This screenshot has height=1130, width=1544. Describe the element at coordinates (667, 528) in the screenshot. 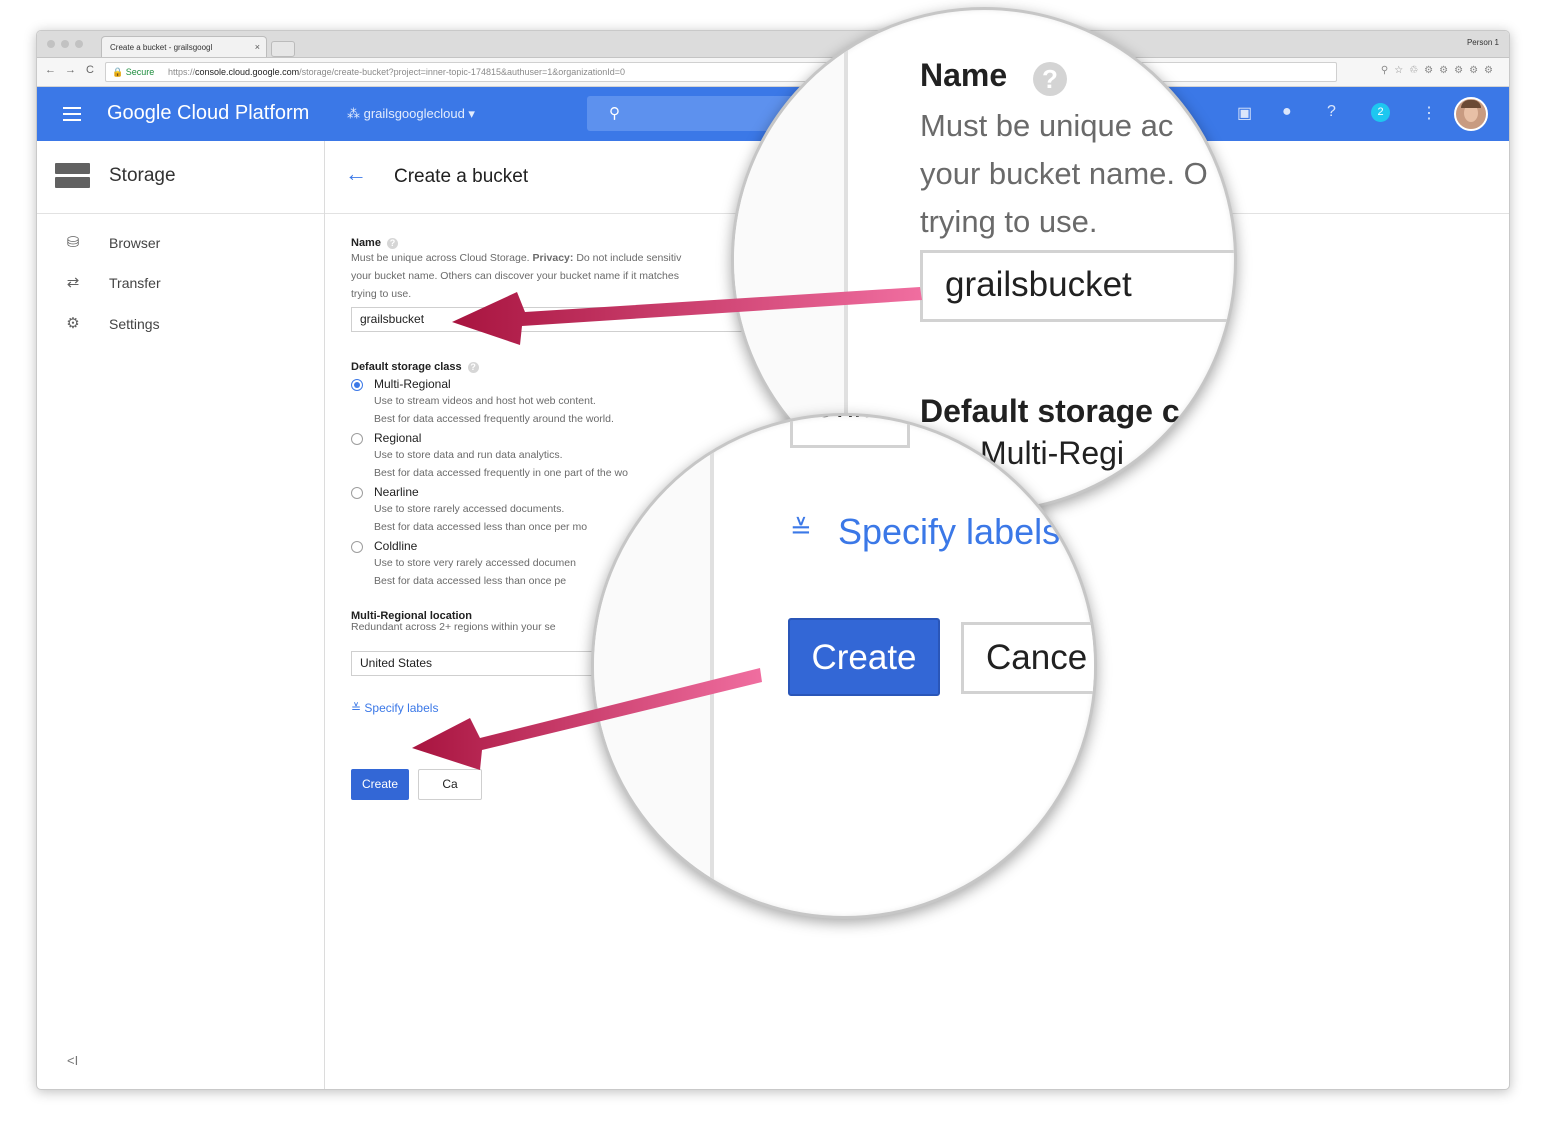

I see `callout-arrows` at that location.